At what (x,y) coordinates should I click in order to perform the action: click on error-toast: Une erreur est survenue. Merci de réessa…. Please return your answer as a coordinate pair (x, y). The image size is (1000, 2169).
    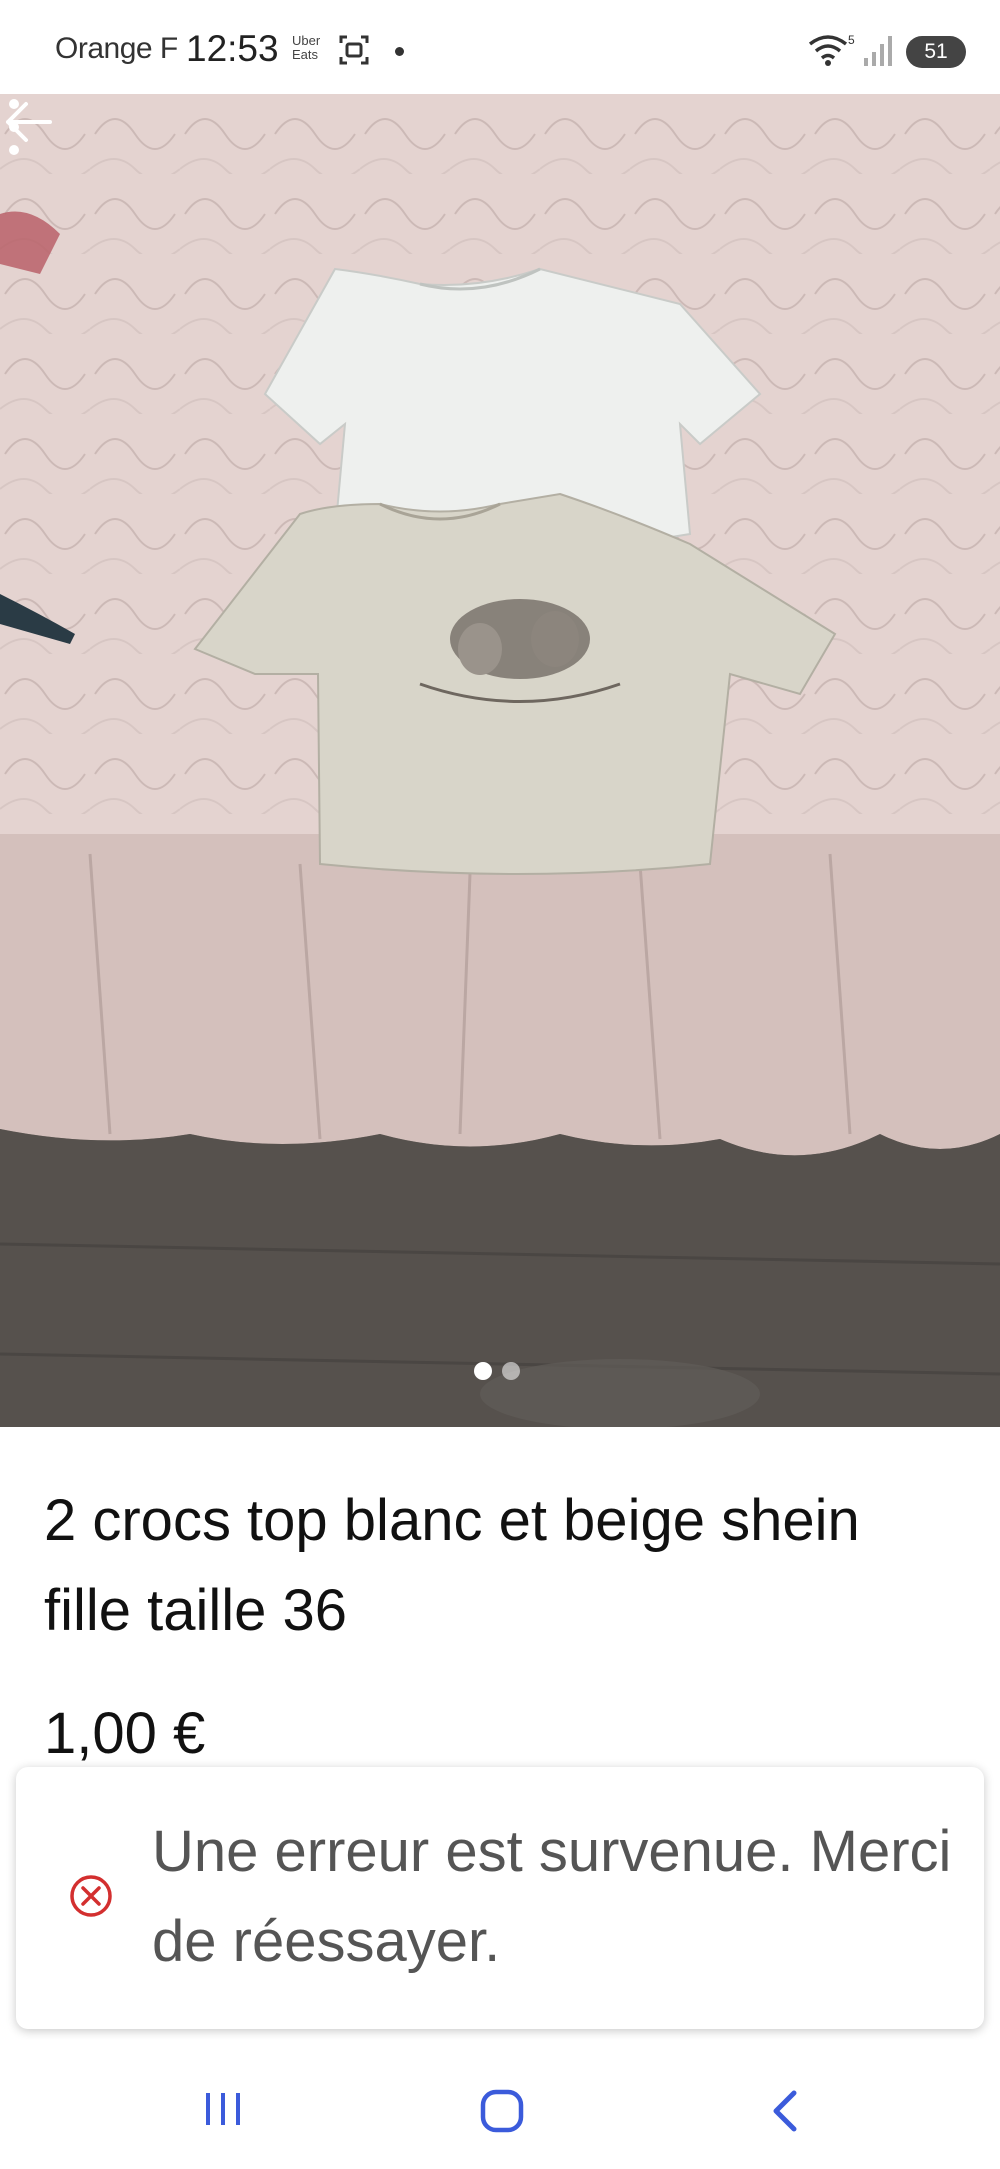
    Looking at the image, I should click on (500, 1898).